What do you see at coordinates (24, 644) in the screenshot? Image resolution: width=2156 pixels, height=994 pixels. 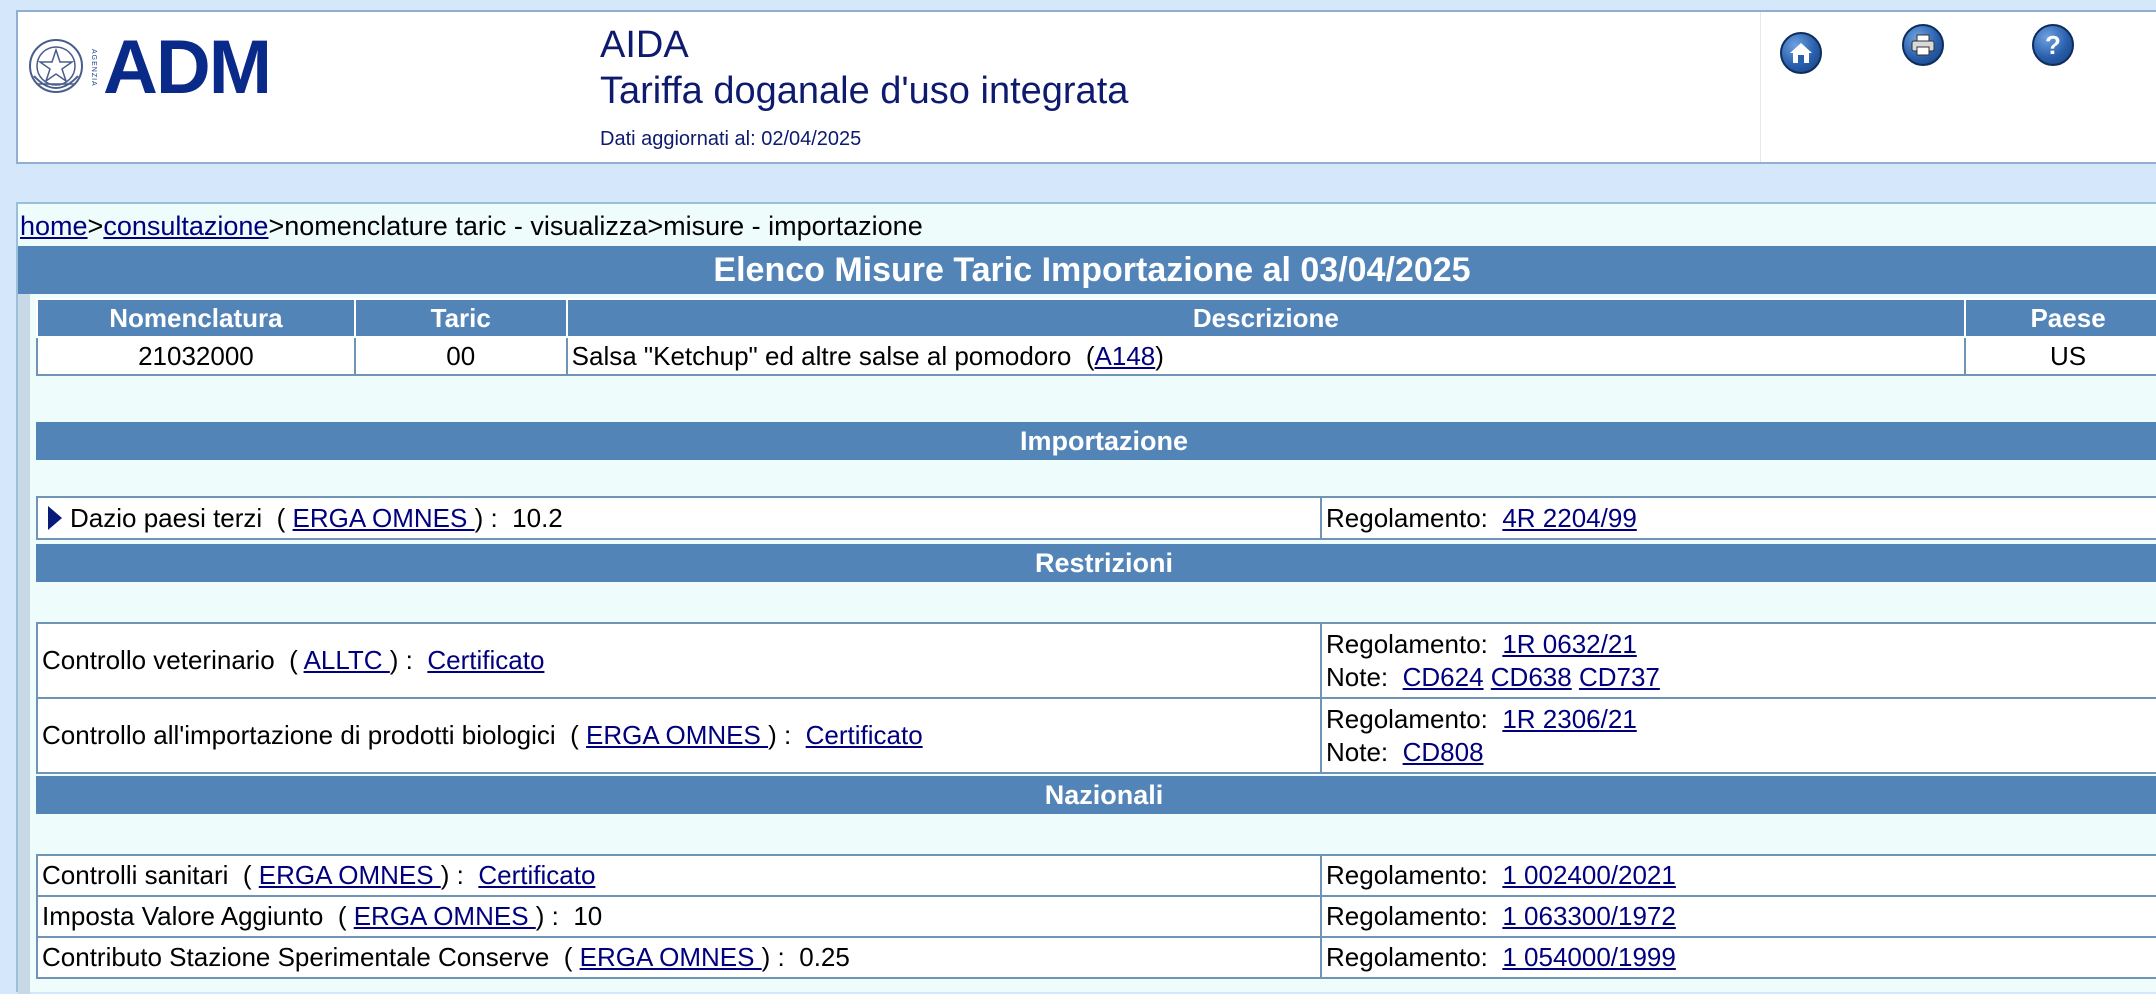 I see `left-strip` at bounding box center [24, 644].